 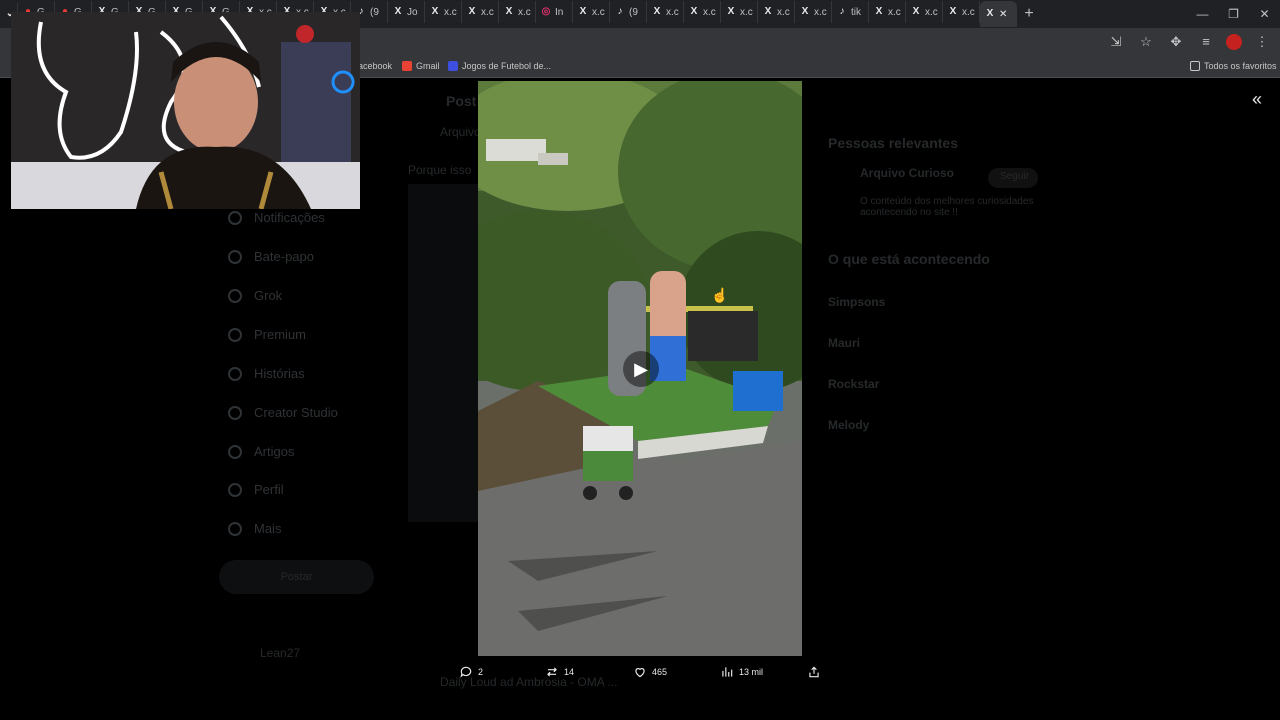 What do you see at coordinates (280, 653) in the screenshot?
I see `account-name: Lean27` at bounding box center [280, 653].